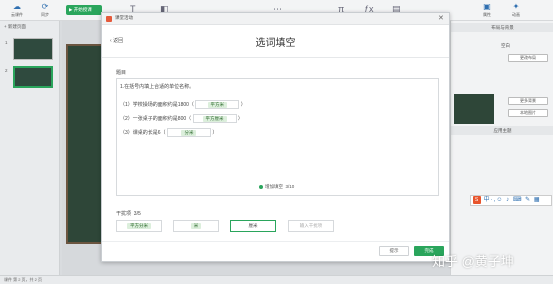  I want to click on answer-blank: 平方米, so click(217, 104).